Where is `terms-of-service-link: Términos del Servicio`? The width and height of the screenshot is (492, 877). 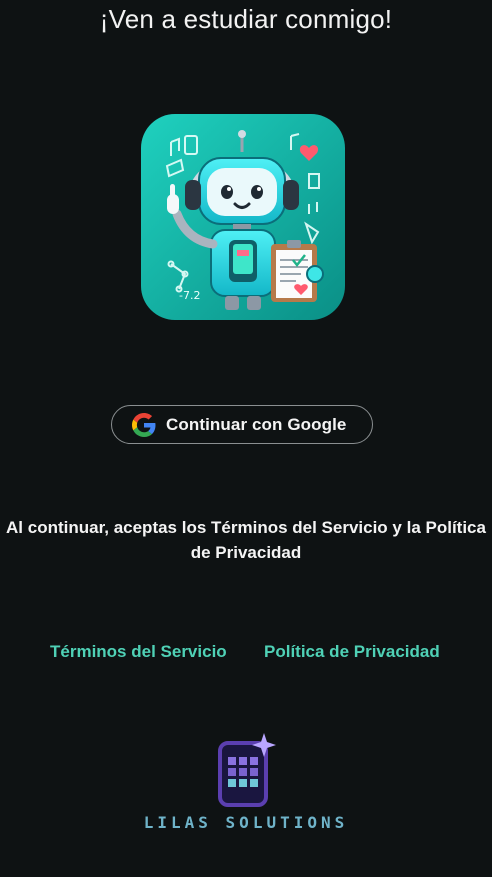
terms-of-service-link: Términos del Servicio is located at coordinates (138, 652).